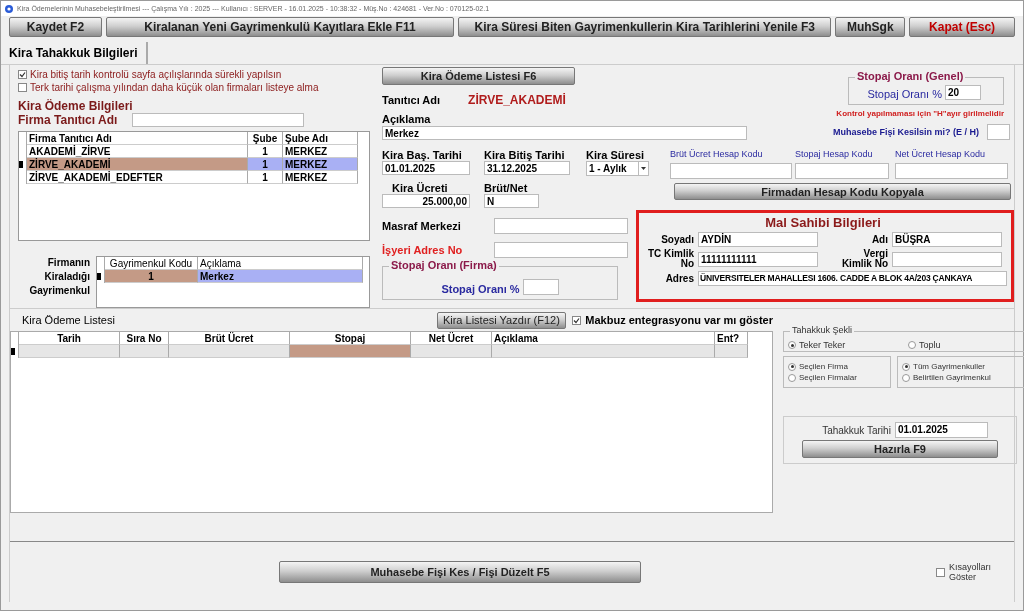 The height and width of the screenshot is (611, 1024). I want to click on field-label: Kira Süresi, so click(616, 155).